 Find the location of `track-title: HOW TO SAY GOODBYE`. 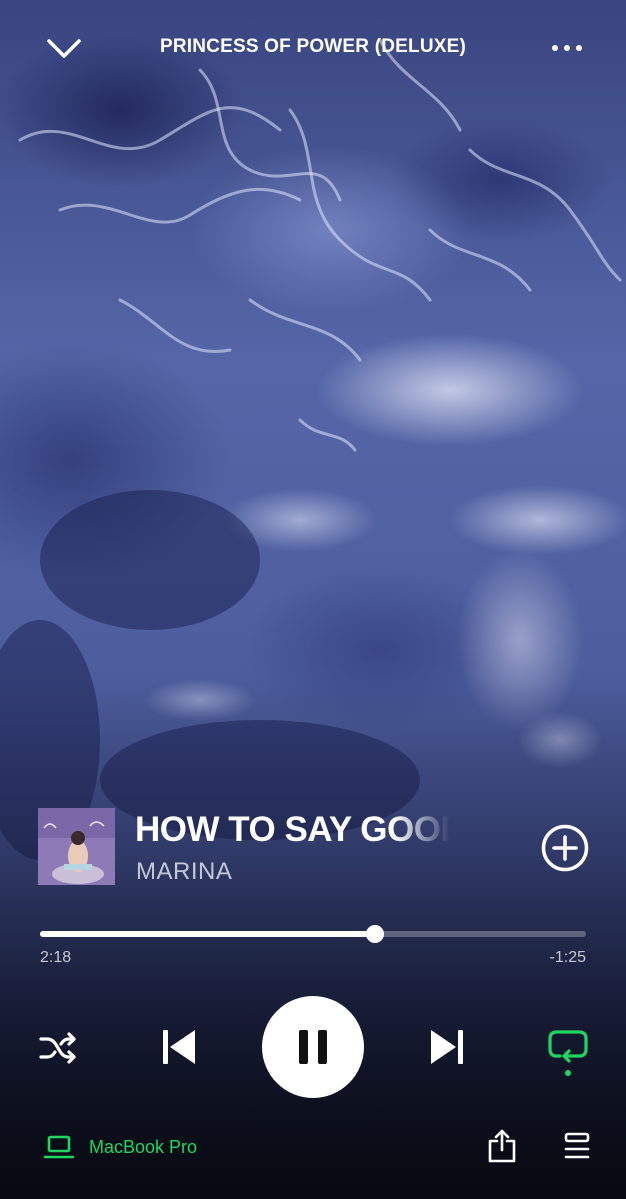

track-title: HOW TO SAY GOODBYE is located at coordinates (292, 833).